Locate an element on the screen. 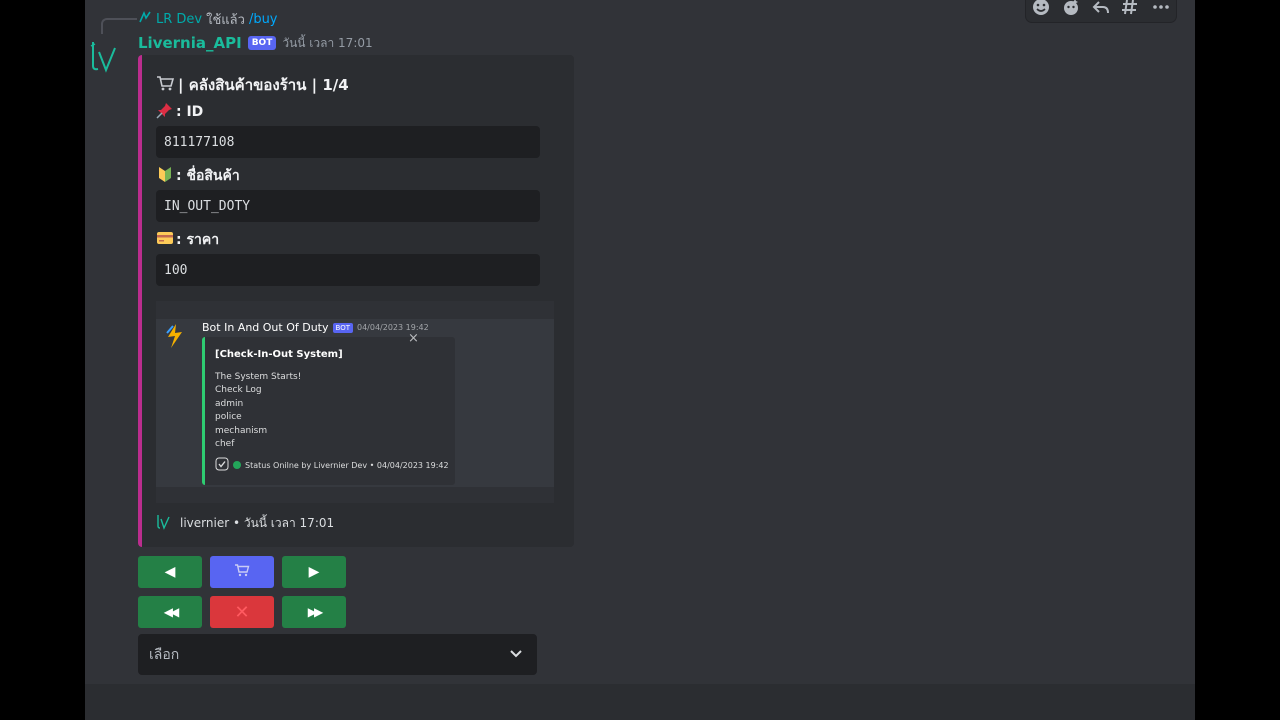  reply-action-text: ใช้แล้ว is located at coordinates (225, 20).